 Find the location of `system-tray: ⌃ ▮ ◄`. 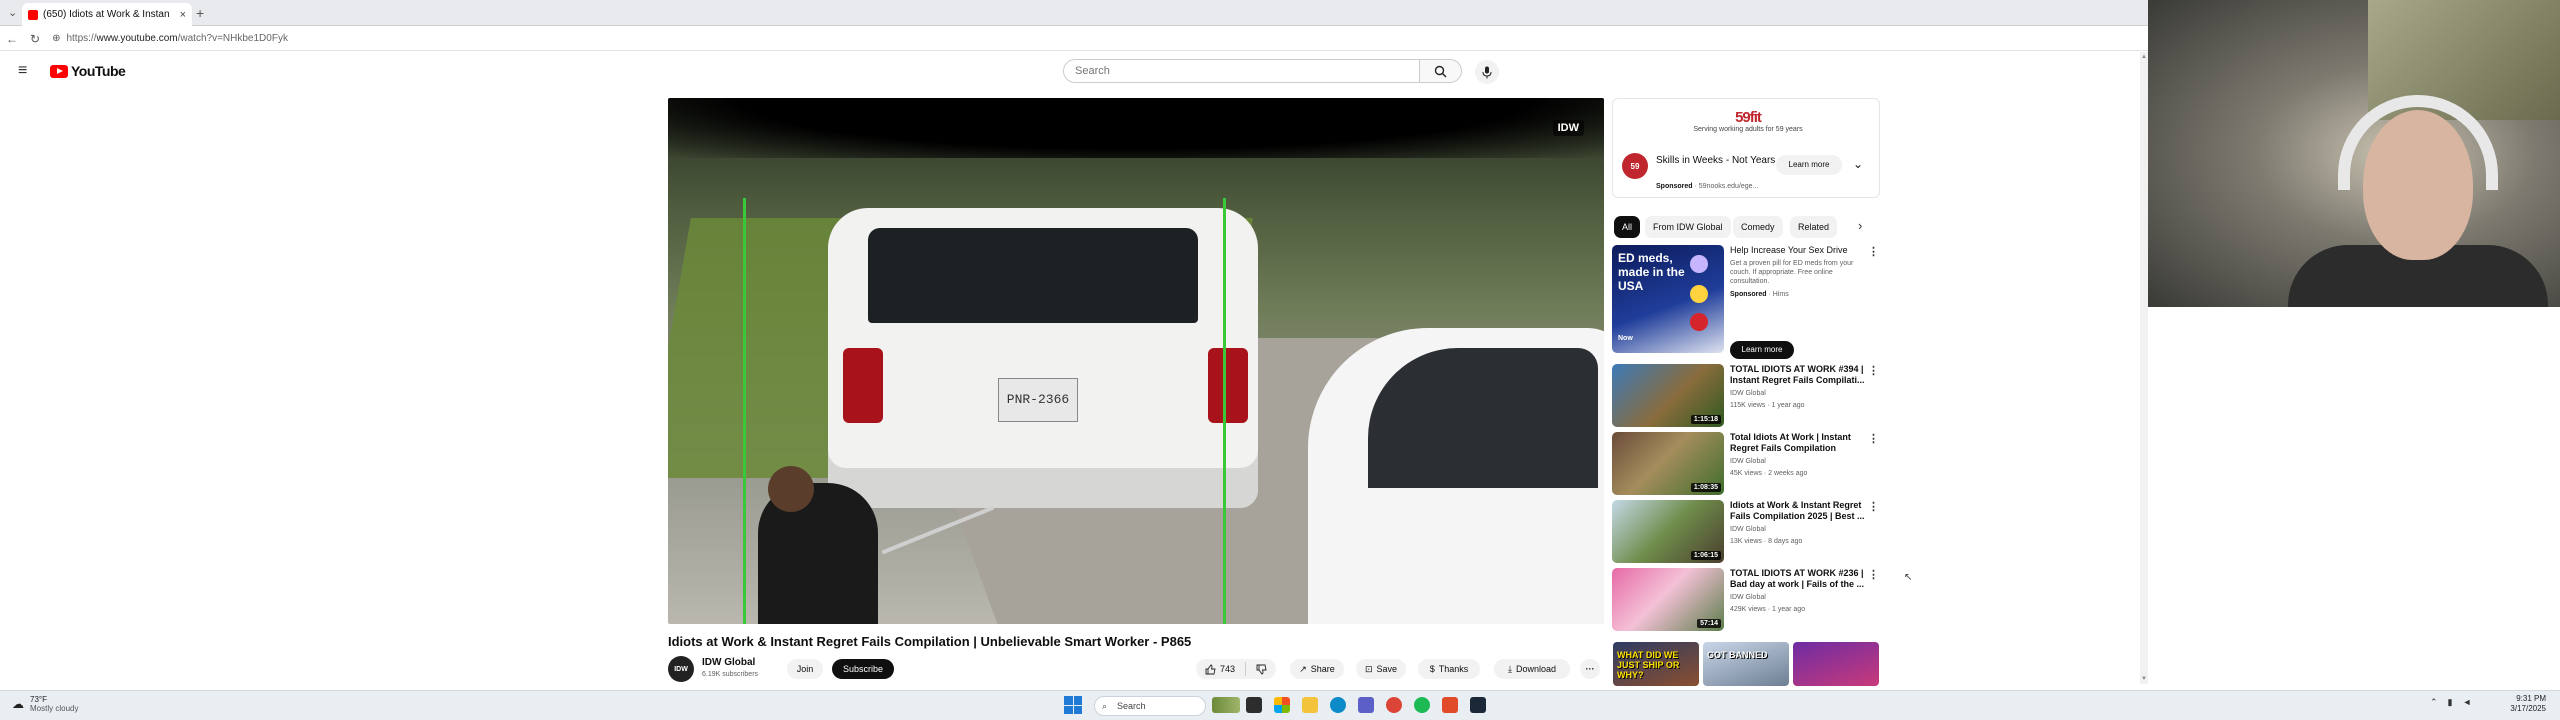

system-tray: ⌃ ▮ ◄ is located at coordinates (2450, 702).